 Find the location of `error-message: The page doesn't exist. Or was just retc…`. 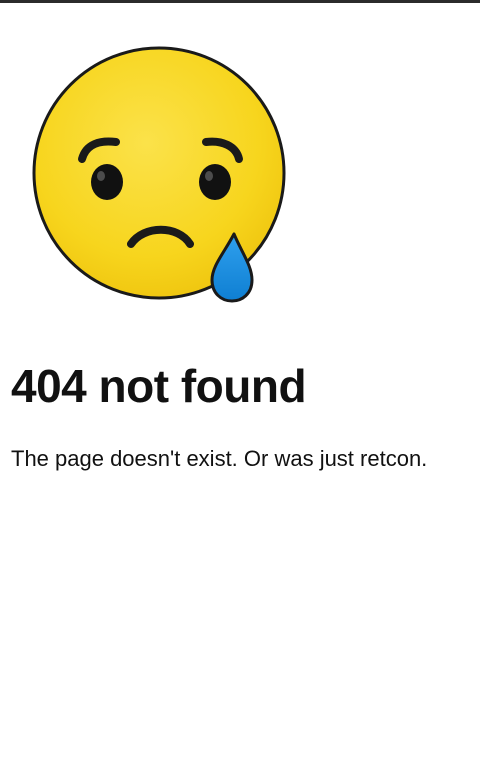

error-message: The page doesn't exist. Or was just retc… is located at coordinates (219, 458).